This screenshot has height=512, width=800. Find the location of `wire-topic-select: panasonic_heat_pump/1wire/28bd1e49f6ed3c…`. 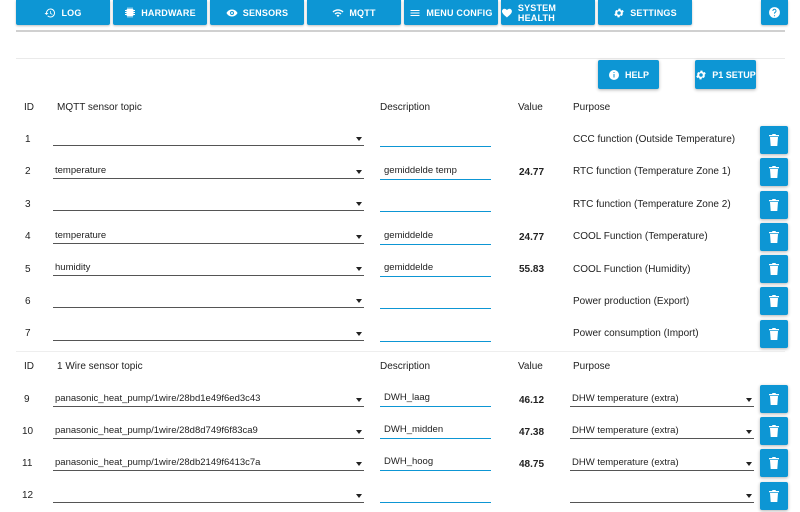

wire-topic-select: panasonic_heat_pump/1wire/28bd1e49f6ed3c… is located at coordinates (208, 399).